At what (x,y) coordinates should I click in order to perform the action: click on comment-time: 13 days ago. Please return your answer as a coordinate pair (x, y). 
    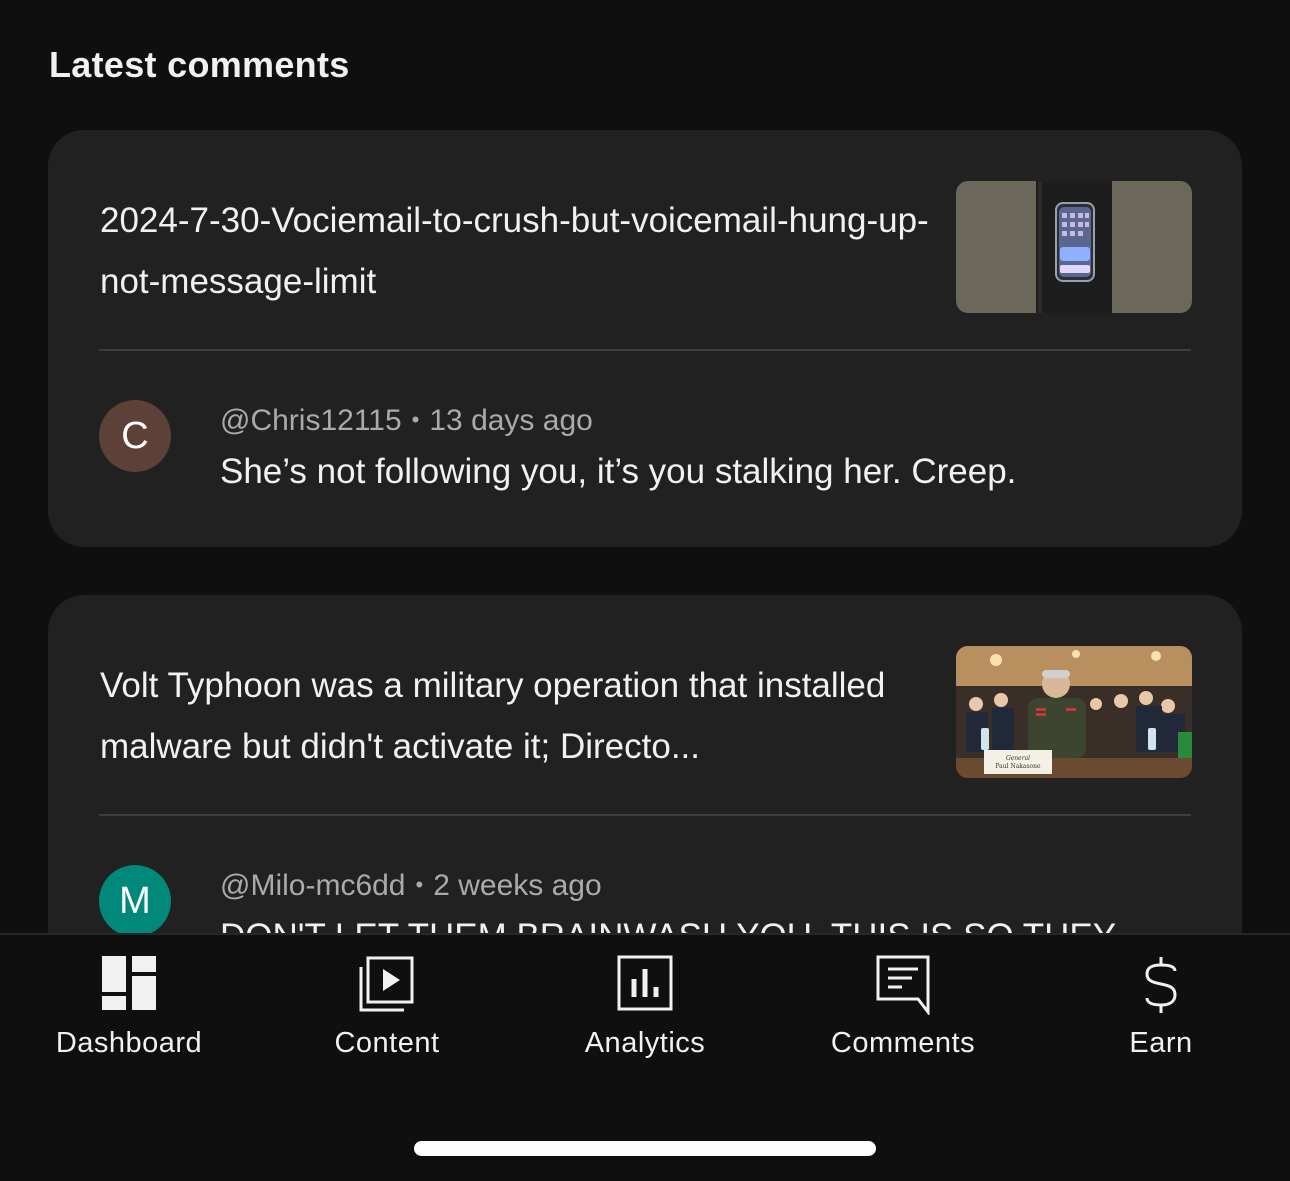
    Looking at the image, I should click on (511, 420).